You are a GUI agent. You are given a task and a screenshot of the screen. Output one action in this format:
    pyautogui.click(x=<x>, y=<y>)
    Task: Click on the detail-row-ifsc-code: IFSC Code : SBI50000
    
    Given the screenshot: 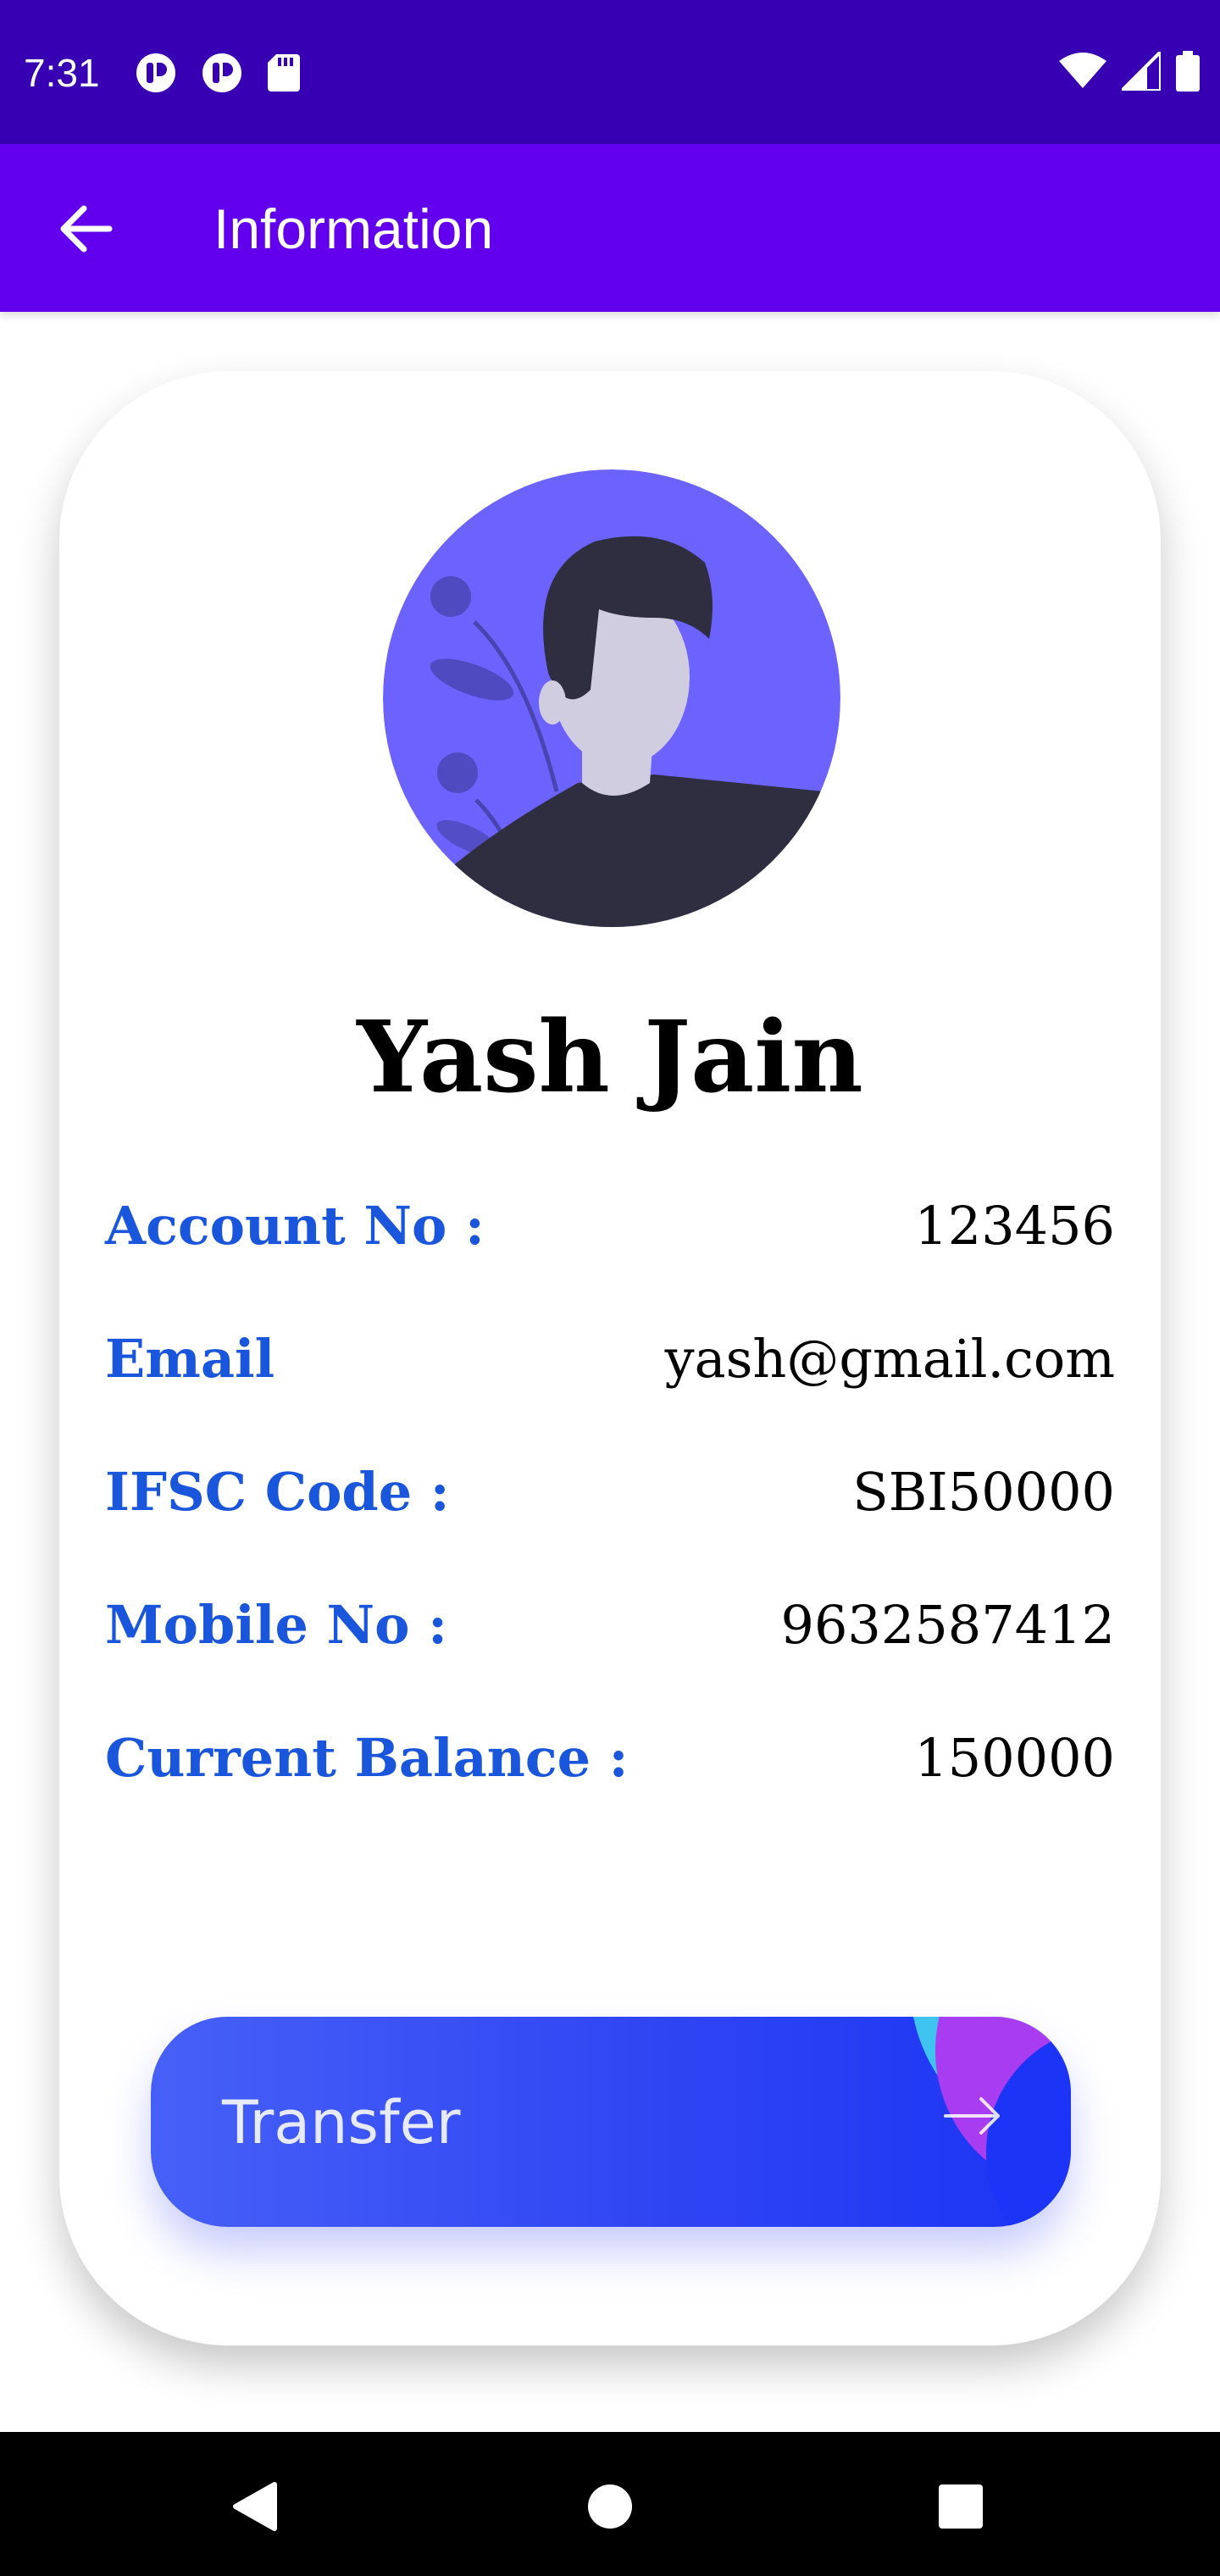 What is the action you would take?
    pyautogui.click(x=610, y=1491)
    